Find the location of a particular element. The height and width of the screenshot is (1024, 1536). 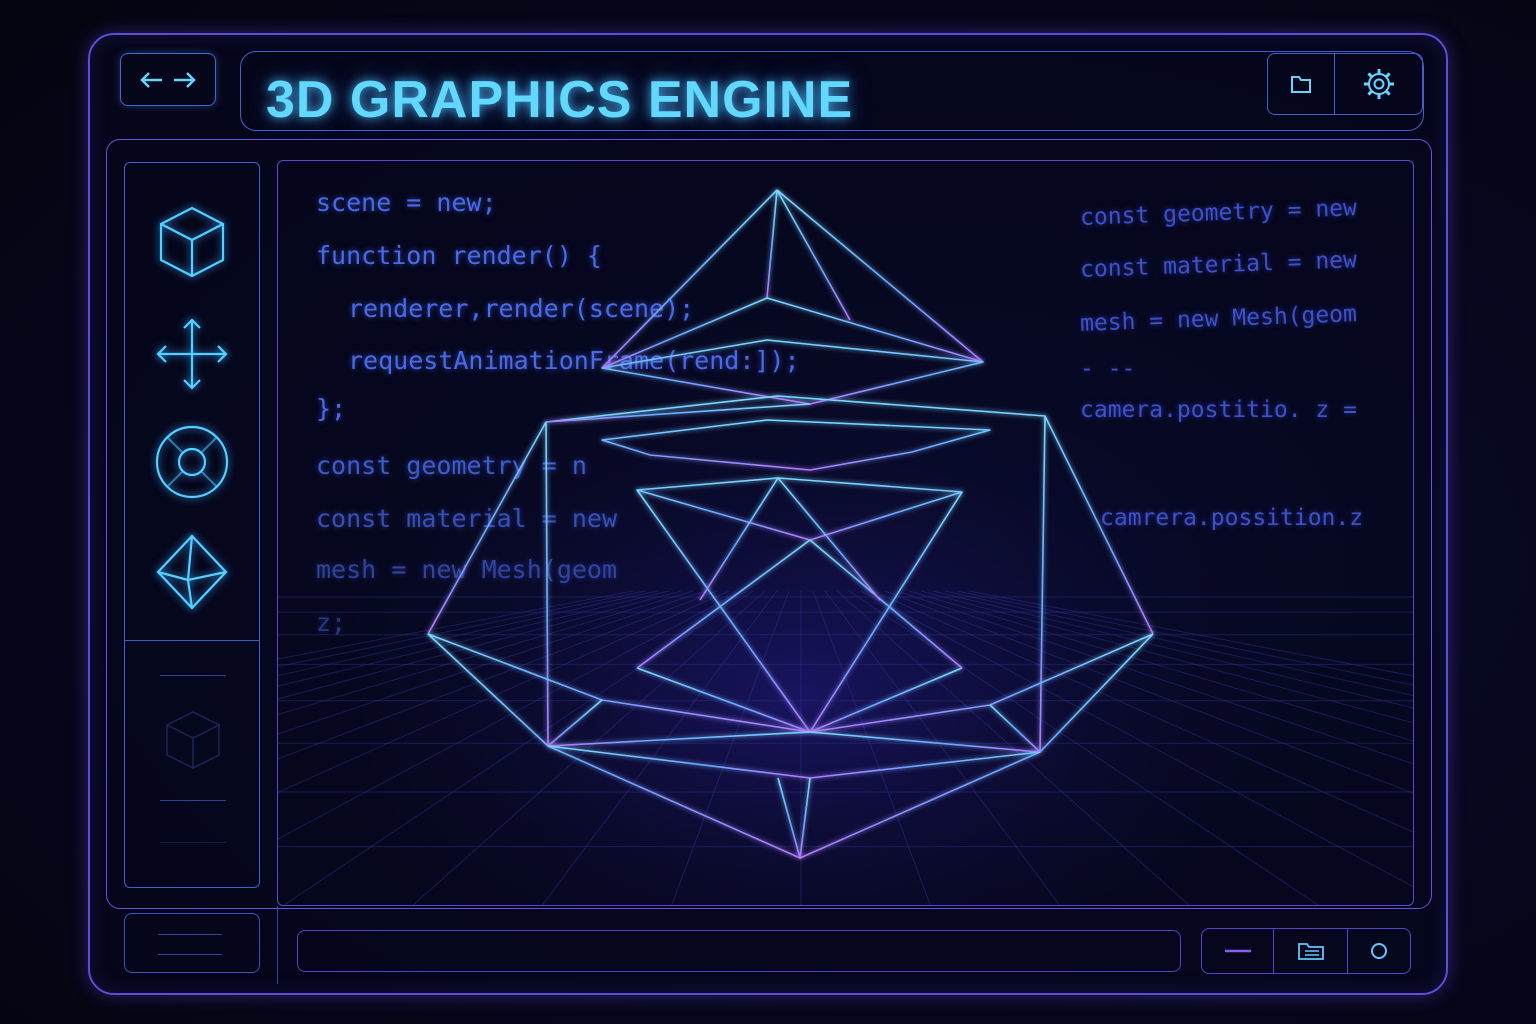

polygon-tool-button is located at coordinates (192, 572).